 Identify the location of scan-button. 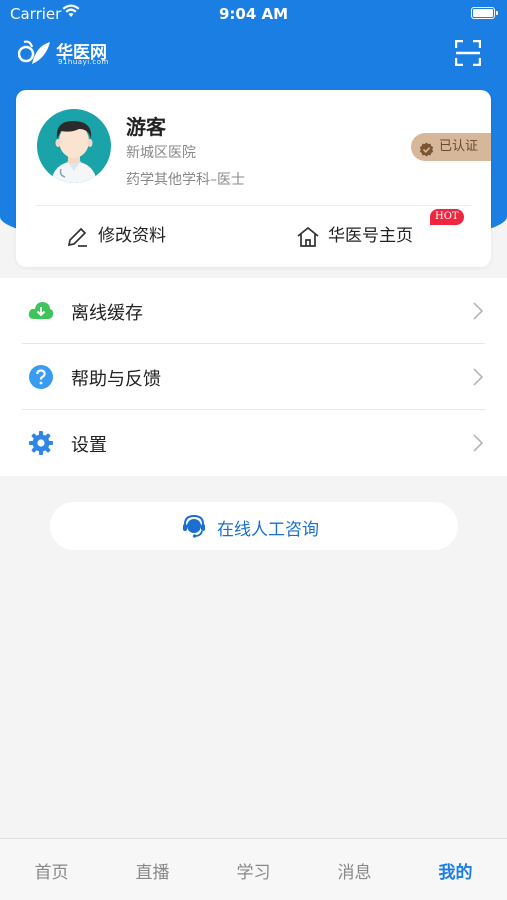
(468, 53).